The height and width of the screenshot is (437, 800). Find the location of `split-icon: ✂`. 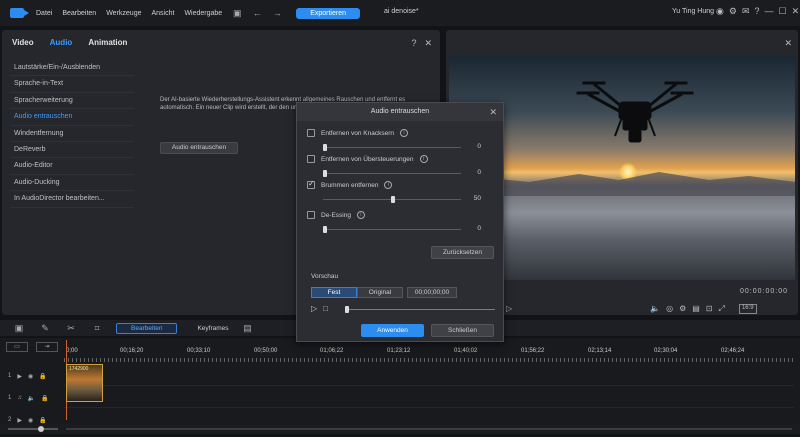

split-icon: ✂ is located at coordinates (71, 328).